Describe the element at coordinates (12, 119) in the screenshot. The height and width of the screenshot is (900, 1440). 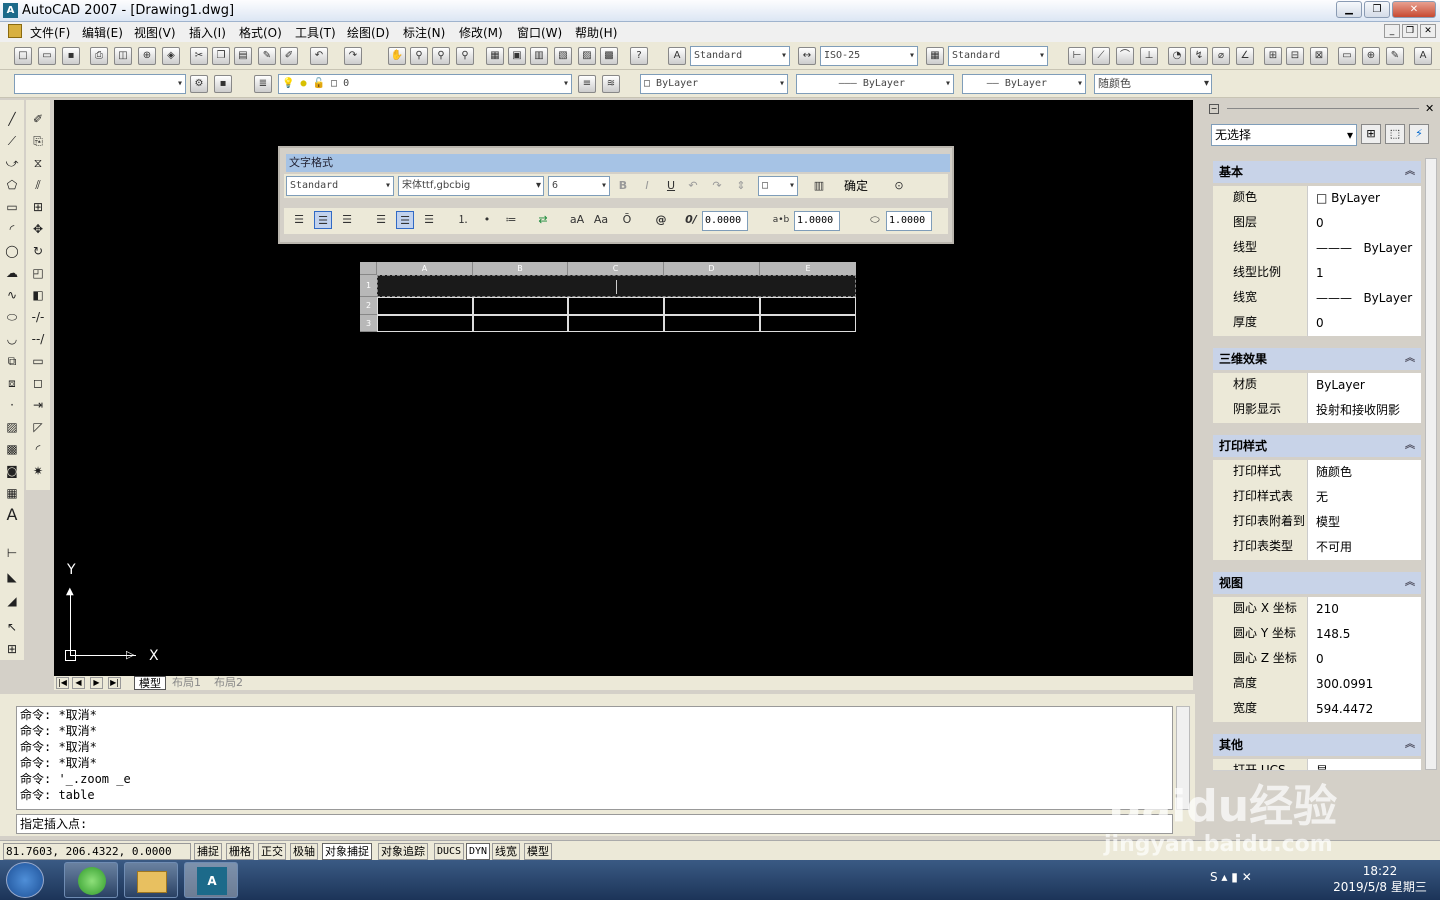
I see `line-icon: ╱` at that location.